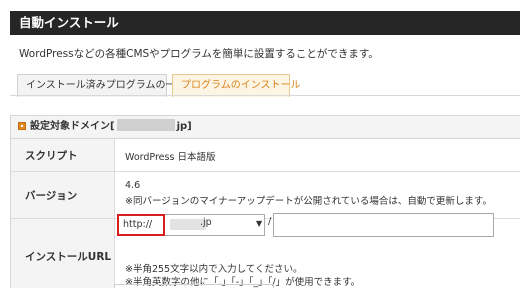 Image resolution: width=520 pixels, height=288 pixels. Describe the element at coordinates (265, 95) in the screenshot. I see `tab-underline` at that location.